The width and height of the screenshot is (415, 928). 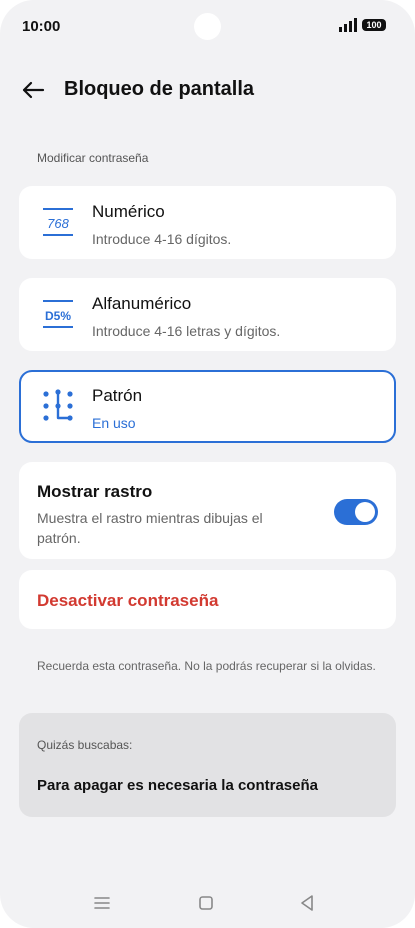 I want to click on navigation-bar, so click(x=207, y=898).